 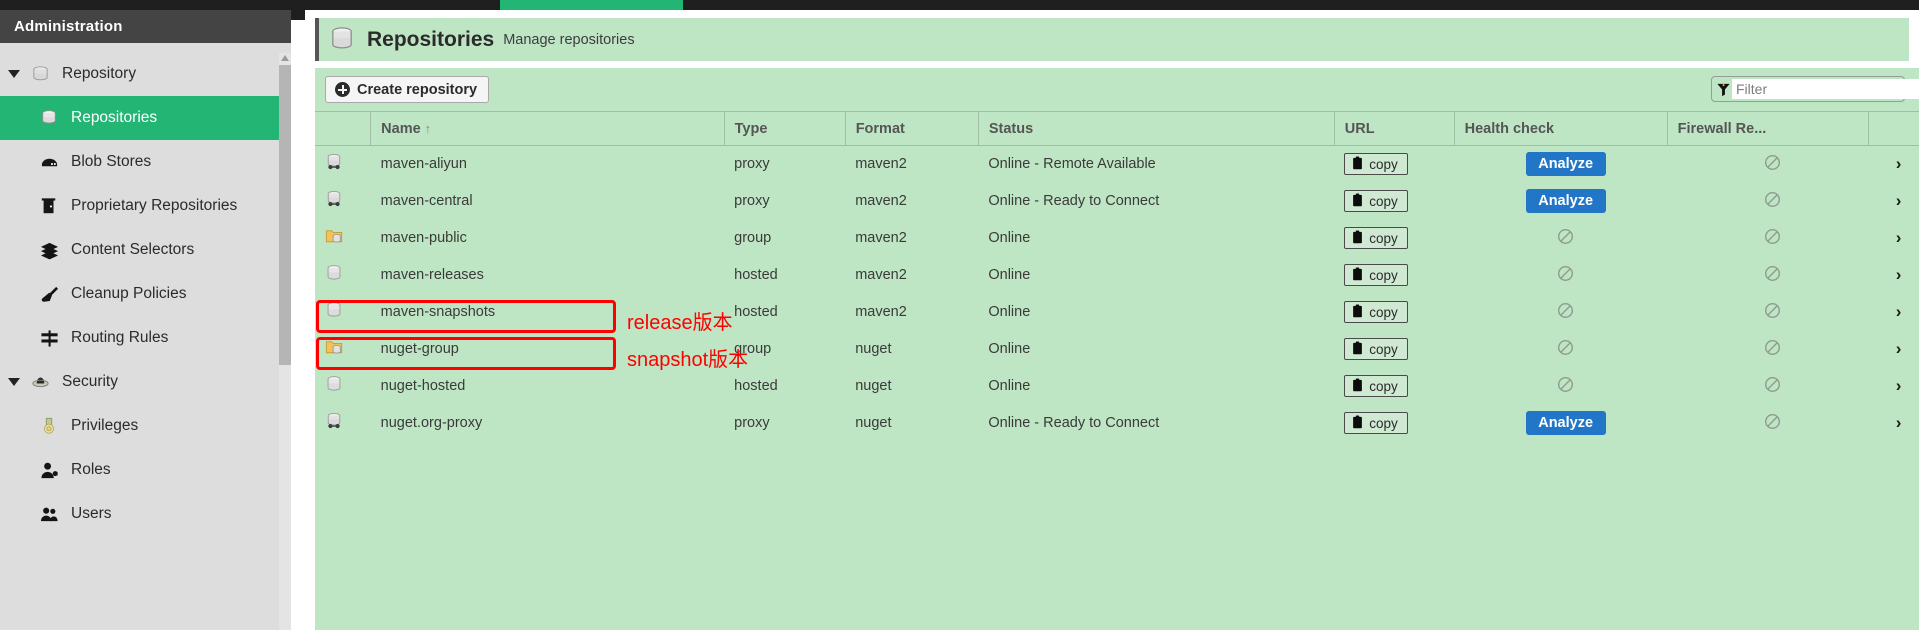 What do you see at coordinates (1117, 275) in the screenshot?
I see `table-row: maven-releases hosted maven2 Online copy ›` at bounding box center [1117, 275].